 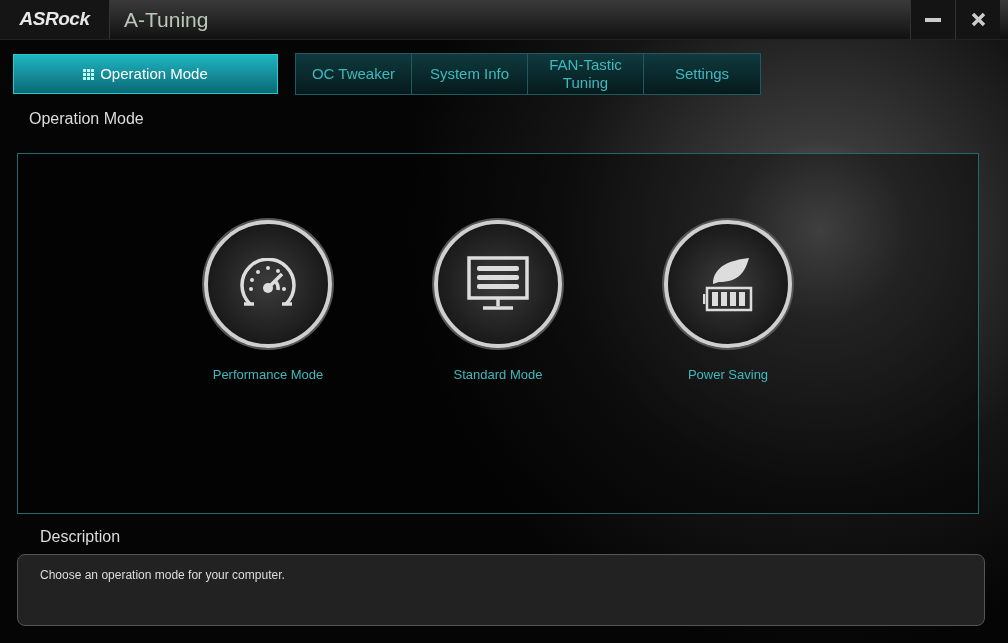 I want to click on close-button, so click(x=977, y=19).